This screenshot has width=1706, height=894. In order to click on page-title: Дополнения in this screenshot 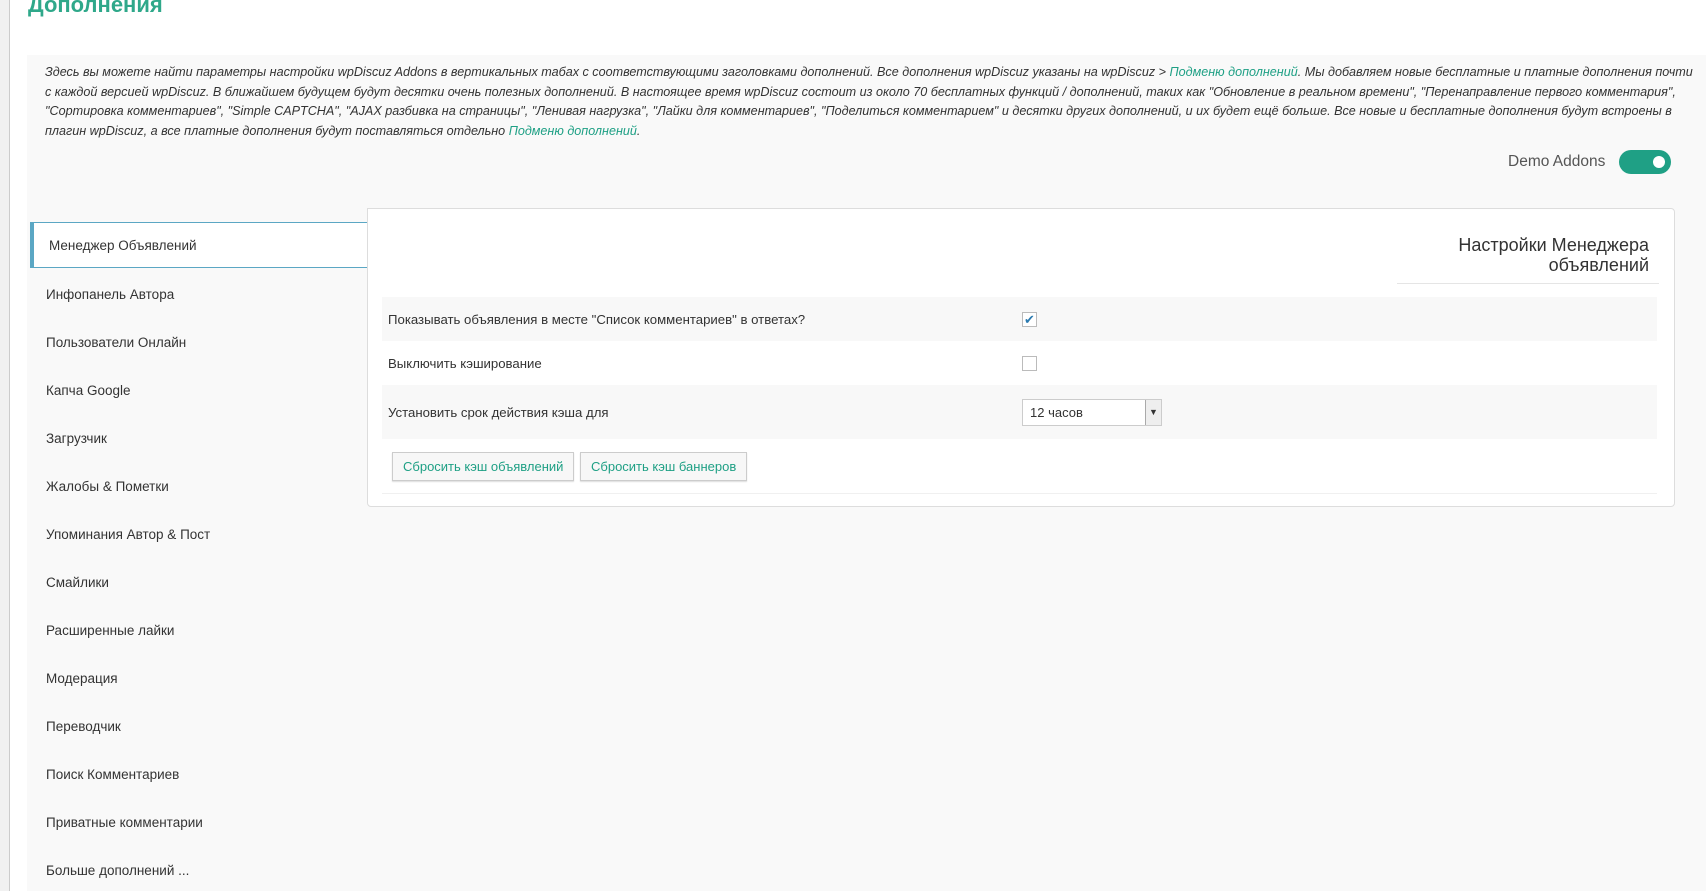, I will do `click(95, 8)`.